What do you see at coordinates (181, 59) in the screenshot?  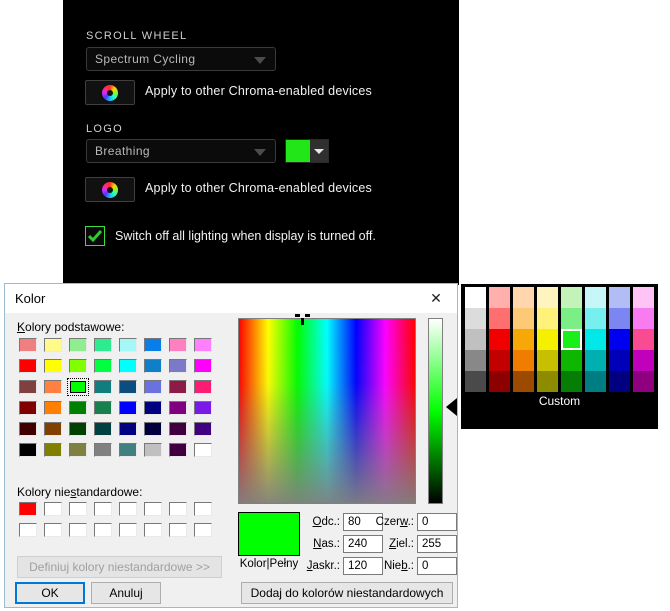 I see `scroll-wheel-effect-select: Spectrum Cycling` at bounding box center [181, 59].